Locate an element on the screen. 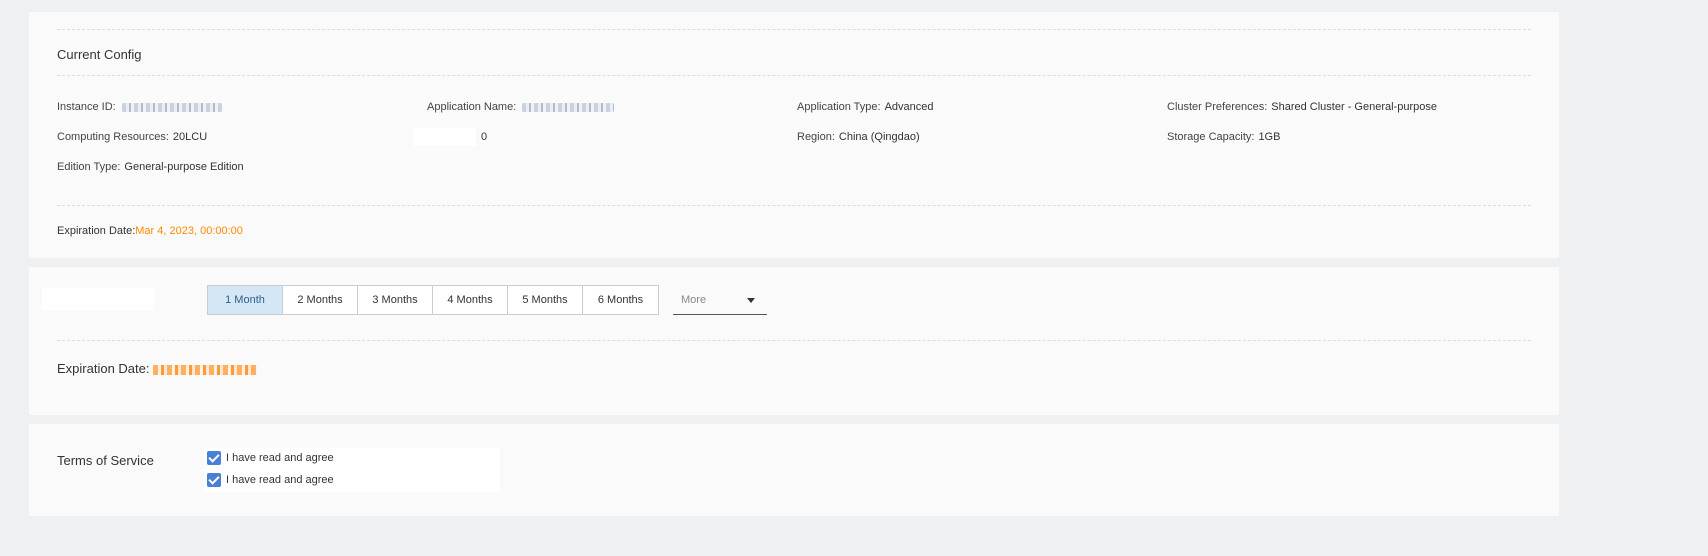 The width and height of the screenshot is (1708, 556). field-region: Region: China (Qingdao) is located at coordinates (858, 137).